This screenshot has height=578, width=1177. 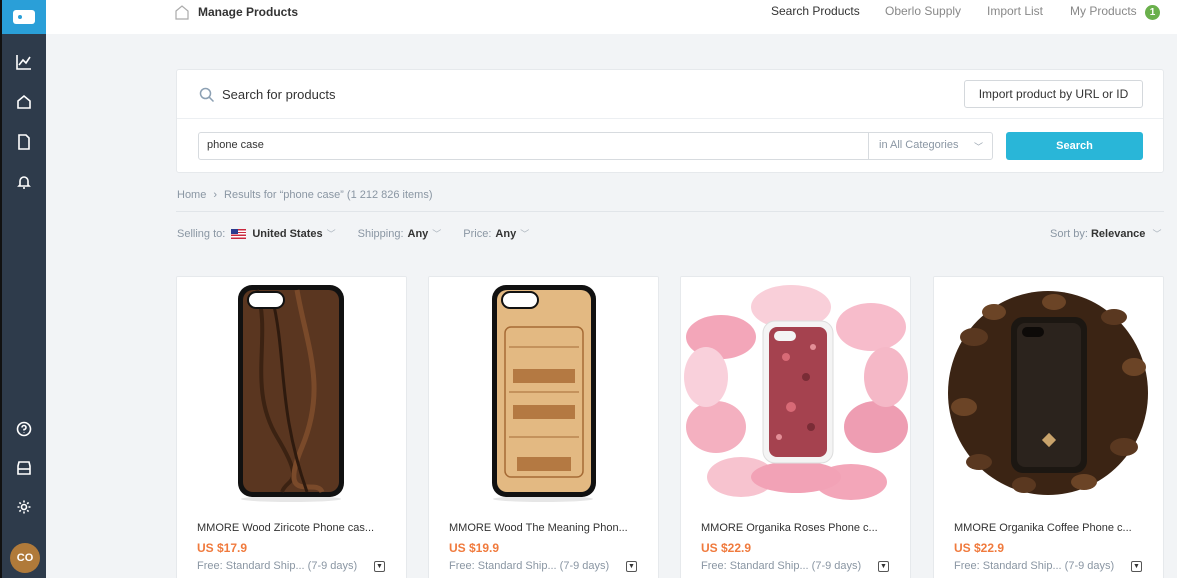 I want to click on avatar: CO, so click(x=25, y=558).